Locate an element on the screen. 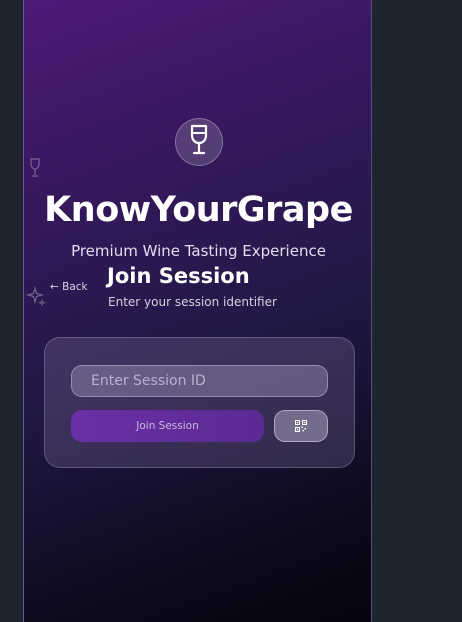 This screenshot has width=462, height=622. app-title: KnowYourGrape is located at coordinates (198, 210).